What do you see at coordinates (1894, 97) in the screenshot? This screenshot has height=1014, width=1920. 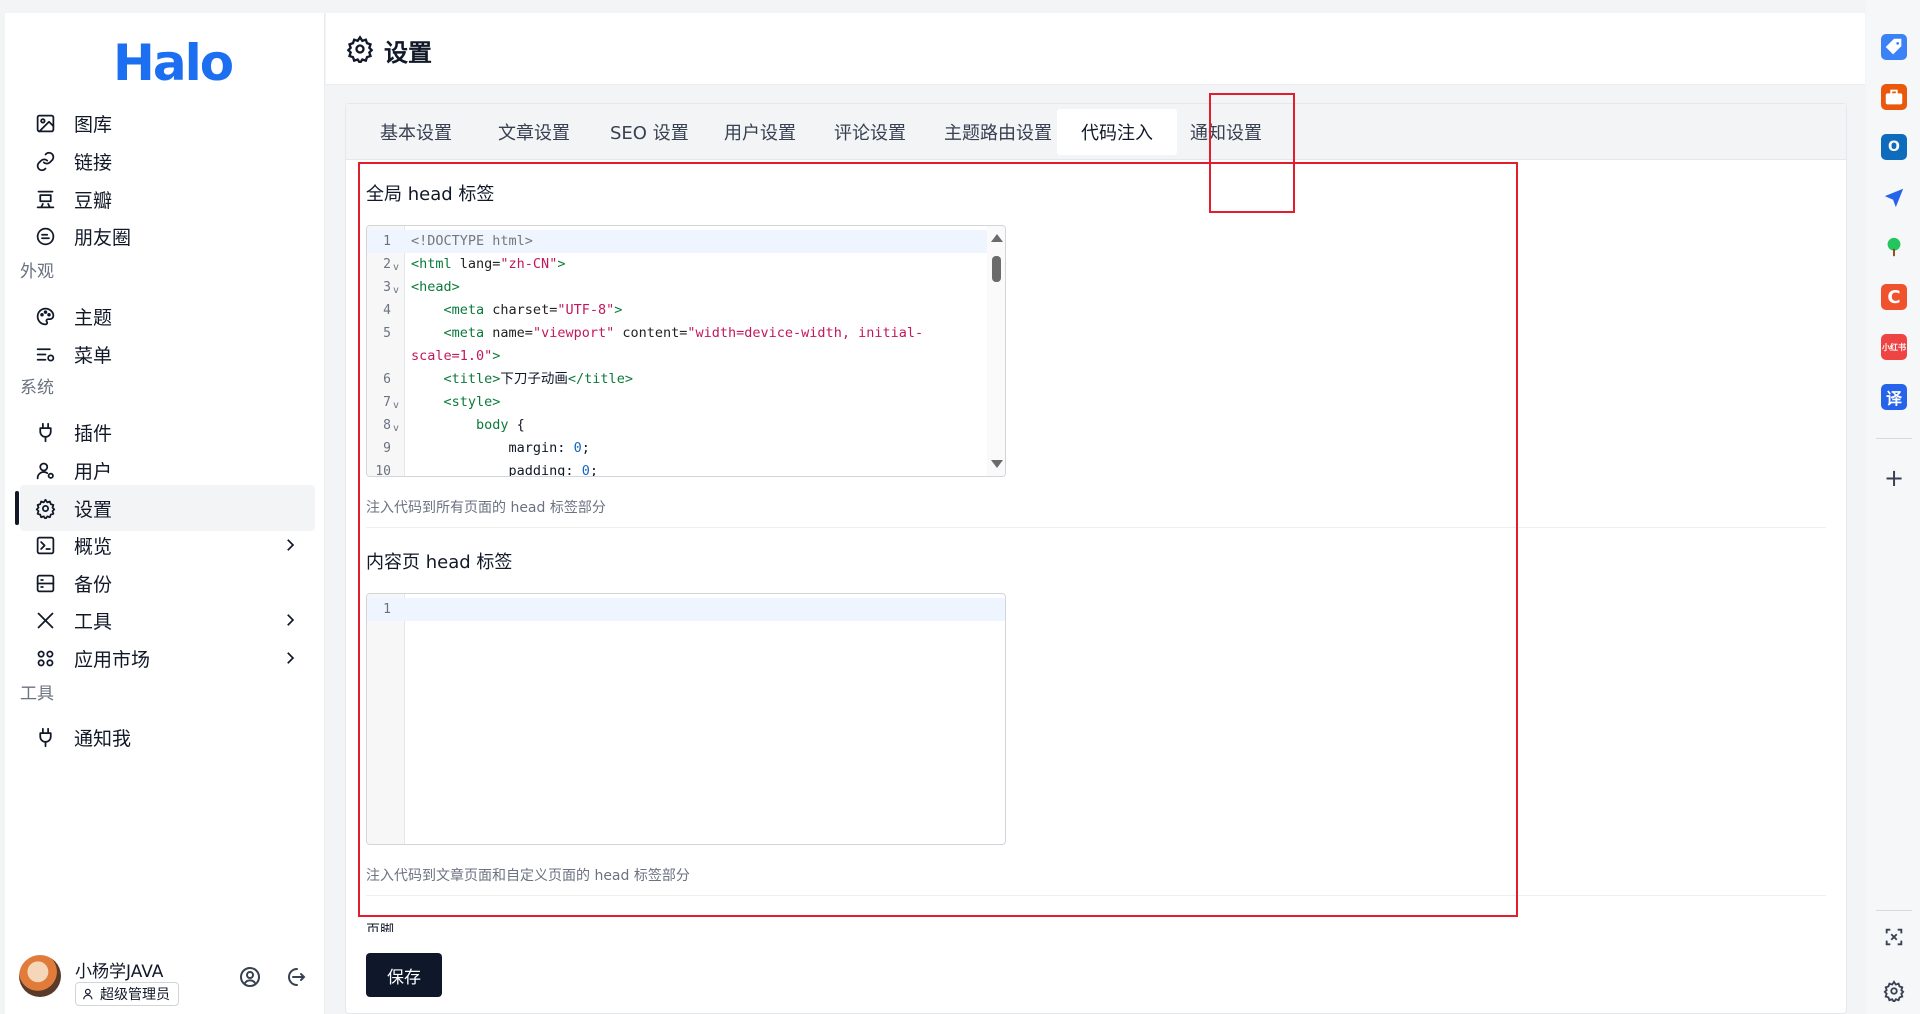 I see `toolbox-icon` at bounding box center [1894, 97].